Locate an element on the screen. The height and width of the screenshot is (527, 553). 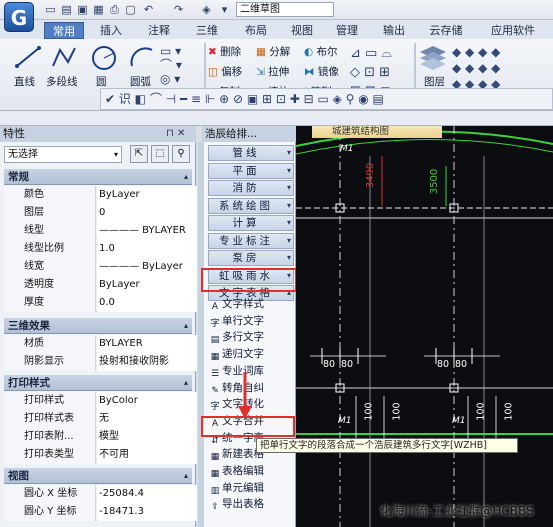
property-value: ByColor is located at coordinates (147, 401).